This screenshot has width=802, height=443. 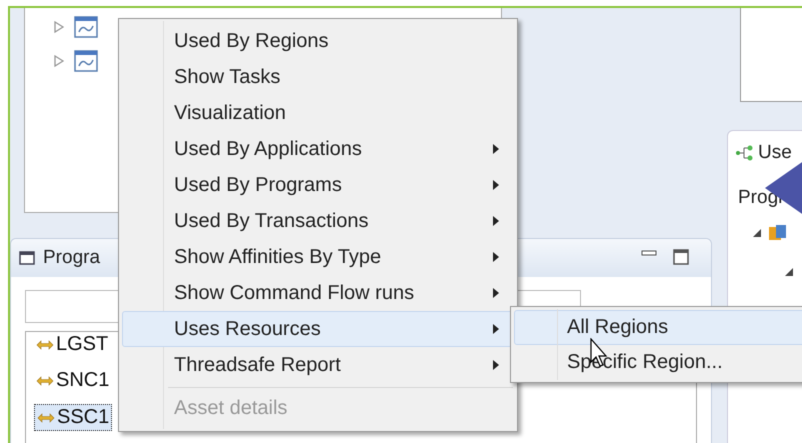 What do you see at coordinates (318, 293) in the screenshot?
I see `menu-item: Show Command Flow runs` at bounding box center [318, 293].